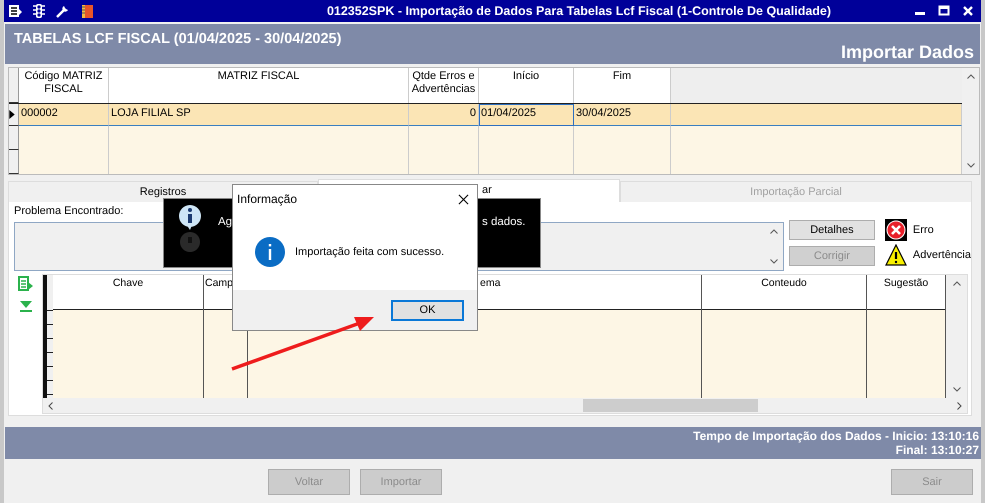 The width and height of the screenshot is (985, 503). I want to click on dialog-message: Importação feita com sucesso., so click(369, 252).